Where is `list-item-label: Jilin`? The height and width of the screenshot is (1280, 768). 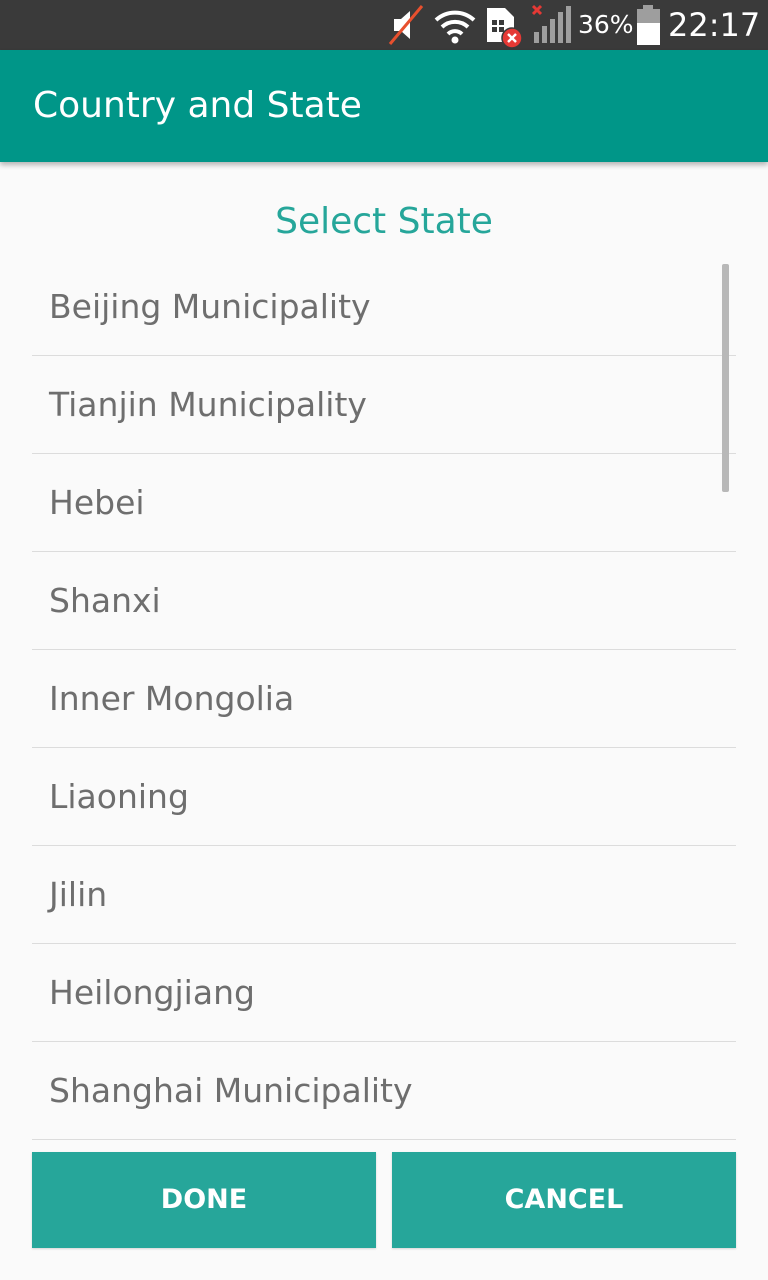 list-item-label: Jilin is located at coordinates (78, 894).